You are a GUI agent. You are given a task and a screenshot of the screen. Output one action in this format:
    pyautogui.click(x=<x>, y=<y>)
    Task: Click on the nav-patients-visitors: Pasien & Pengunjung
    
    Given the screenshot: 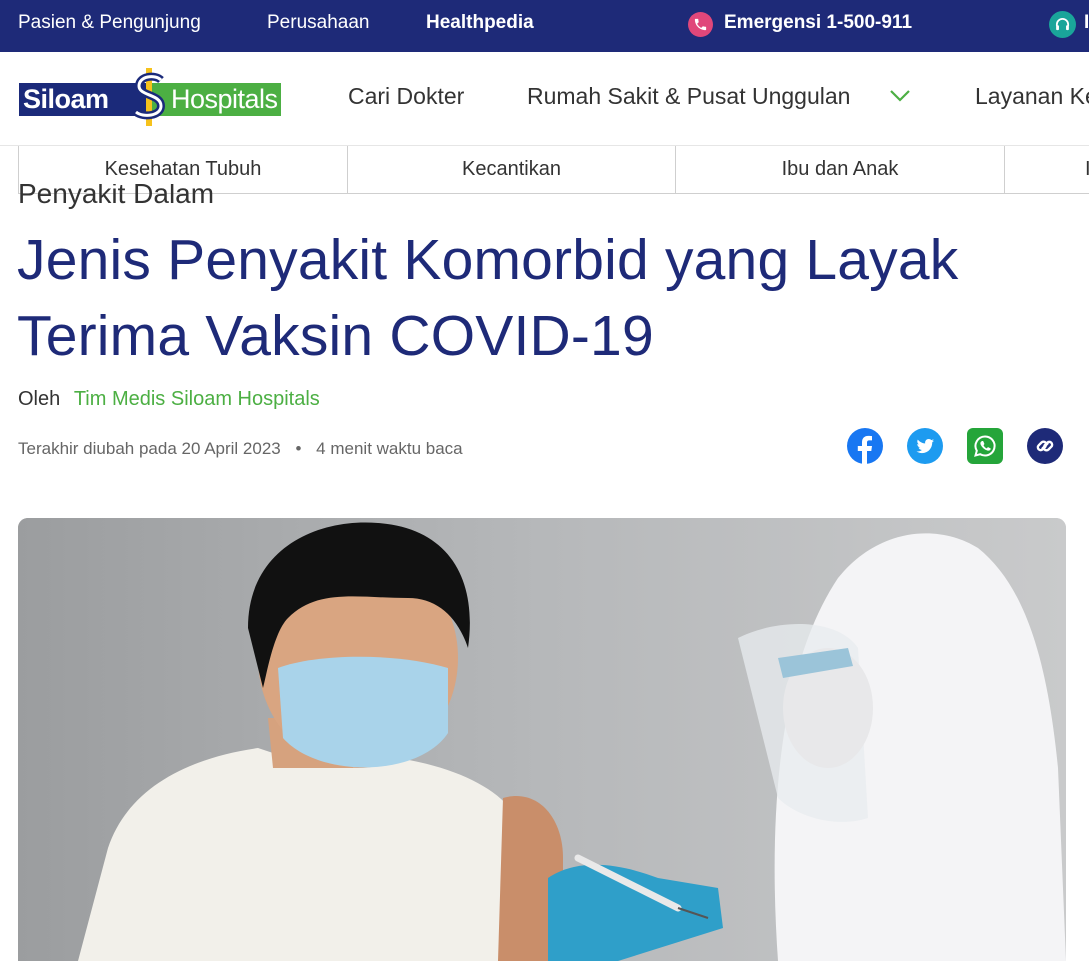 What is the action you would take?
    pyautogui.click(x=109, y=23)
    